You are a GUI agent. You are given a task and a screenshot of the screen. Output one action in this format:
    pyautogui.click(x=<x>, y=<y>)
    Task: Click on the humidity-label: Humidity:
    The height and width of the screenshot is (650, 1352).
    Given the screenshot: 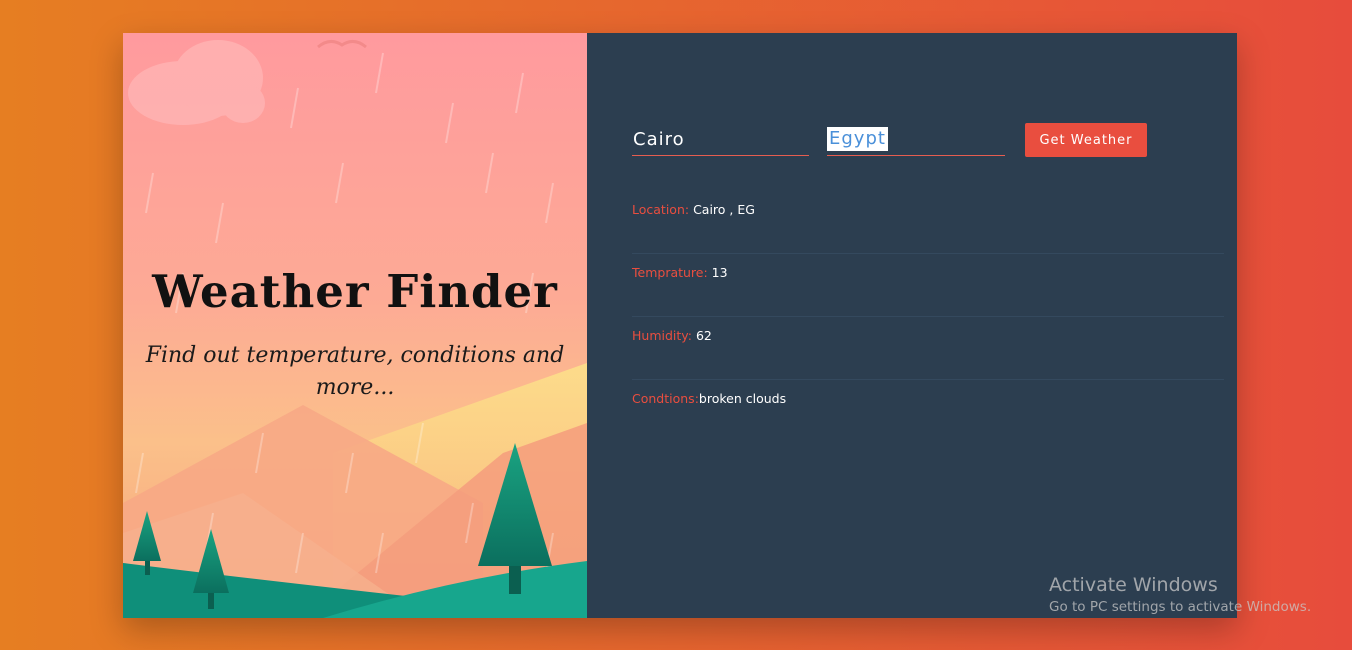 What is the action you would take?
    pyautogui.click(x=662, y=335)
    